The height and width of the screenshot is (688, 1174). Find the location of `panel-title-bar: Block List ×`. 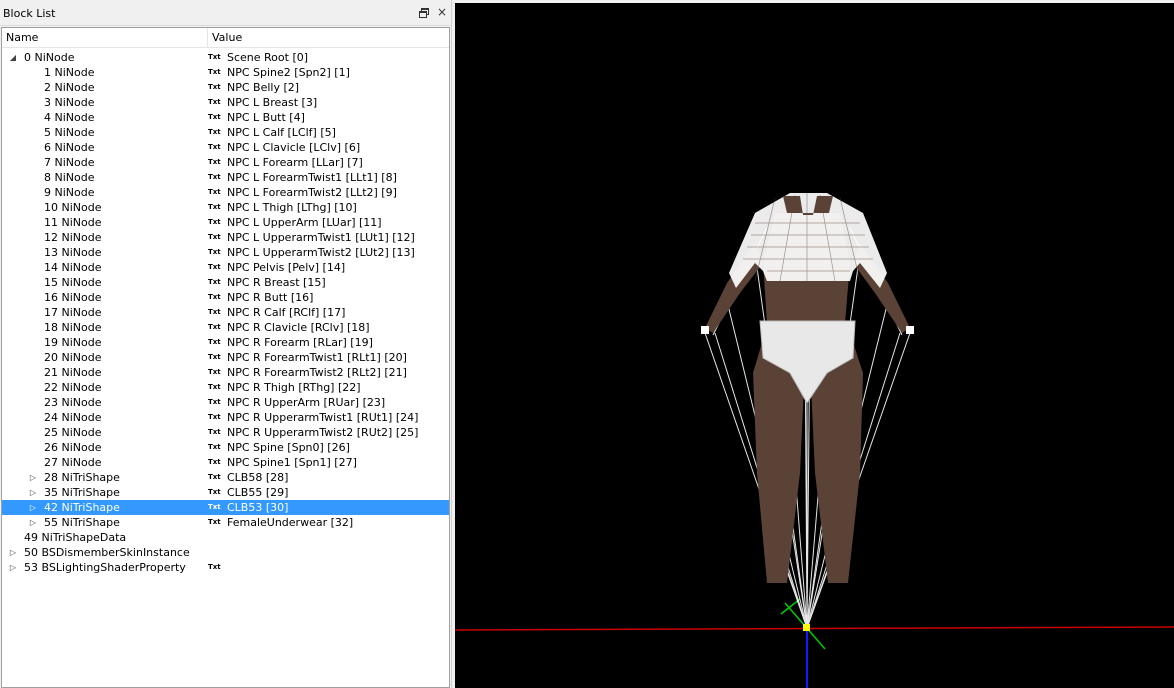

panel-title-bar: Block List × is located at coordinates (225, 13).